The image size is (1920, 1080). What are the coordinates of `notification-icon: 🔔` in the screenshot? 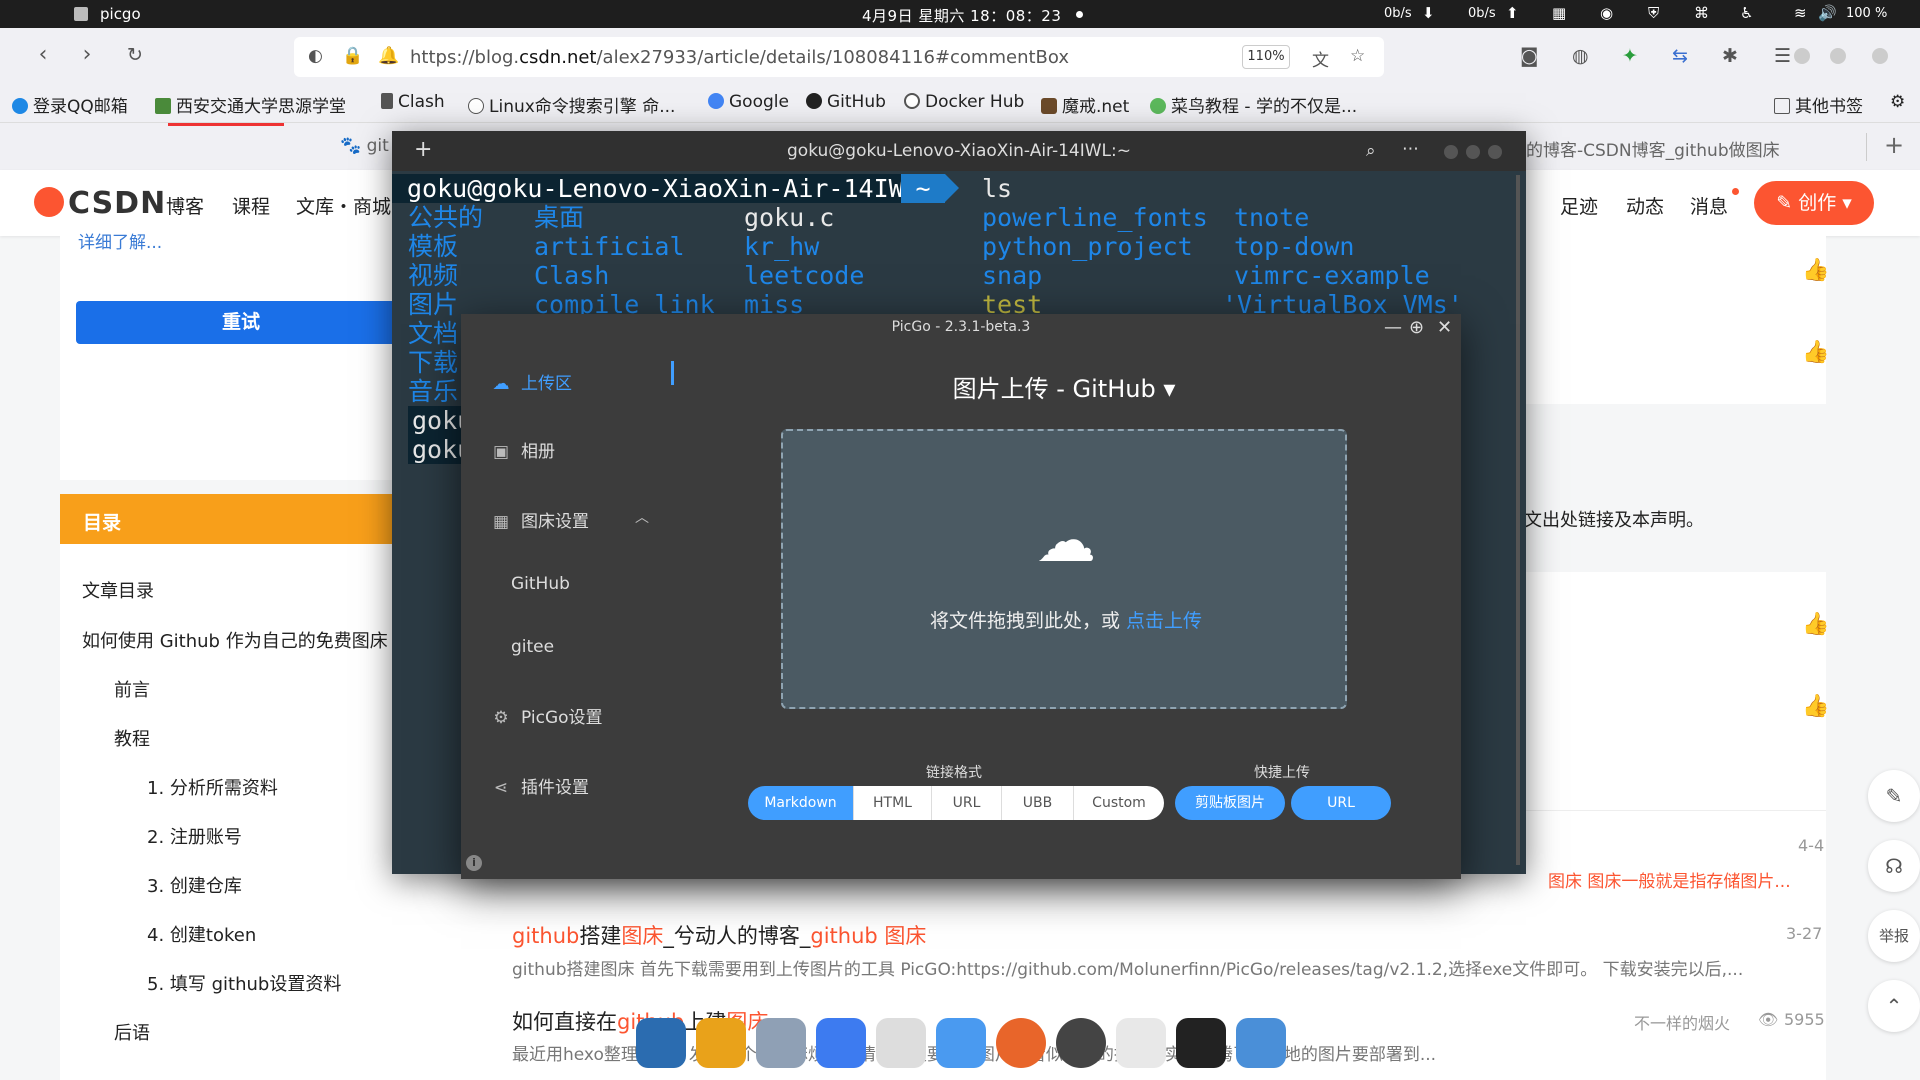 It's located at (388, 56).